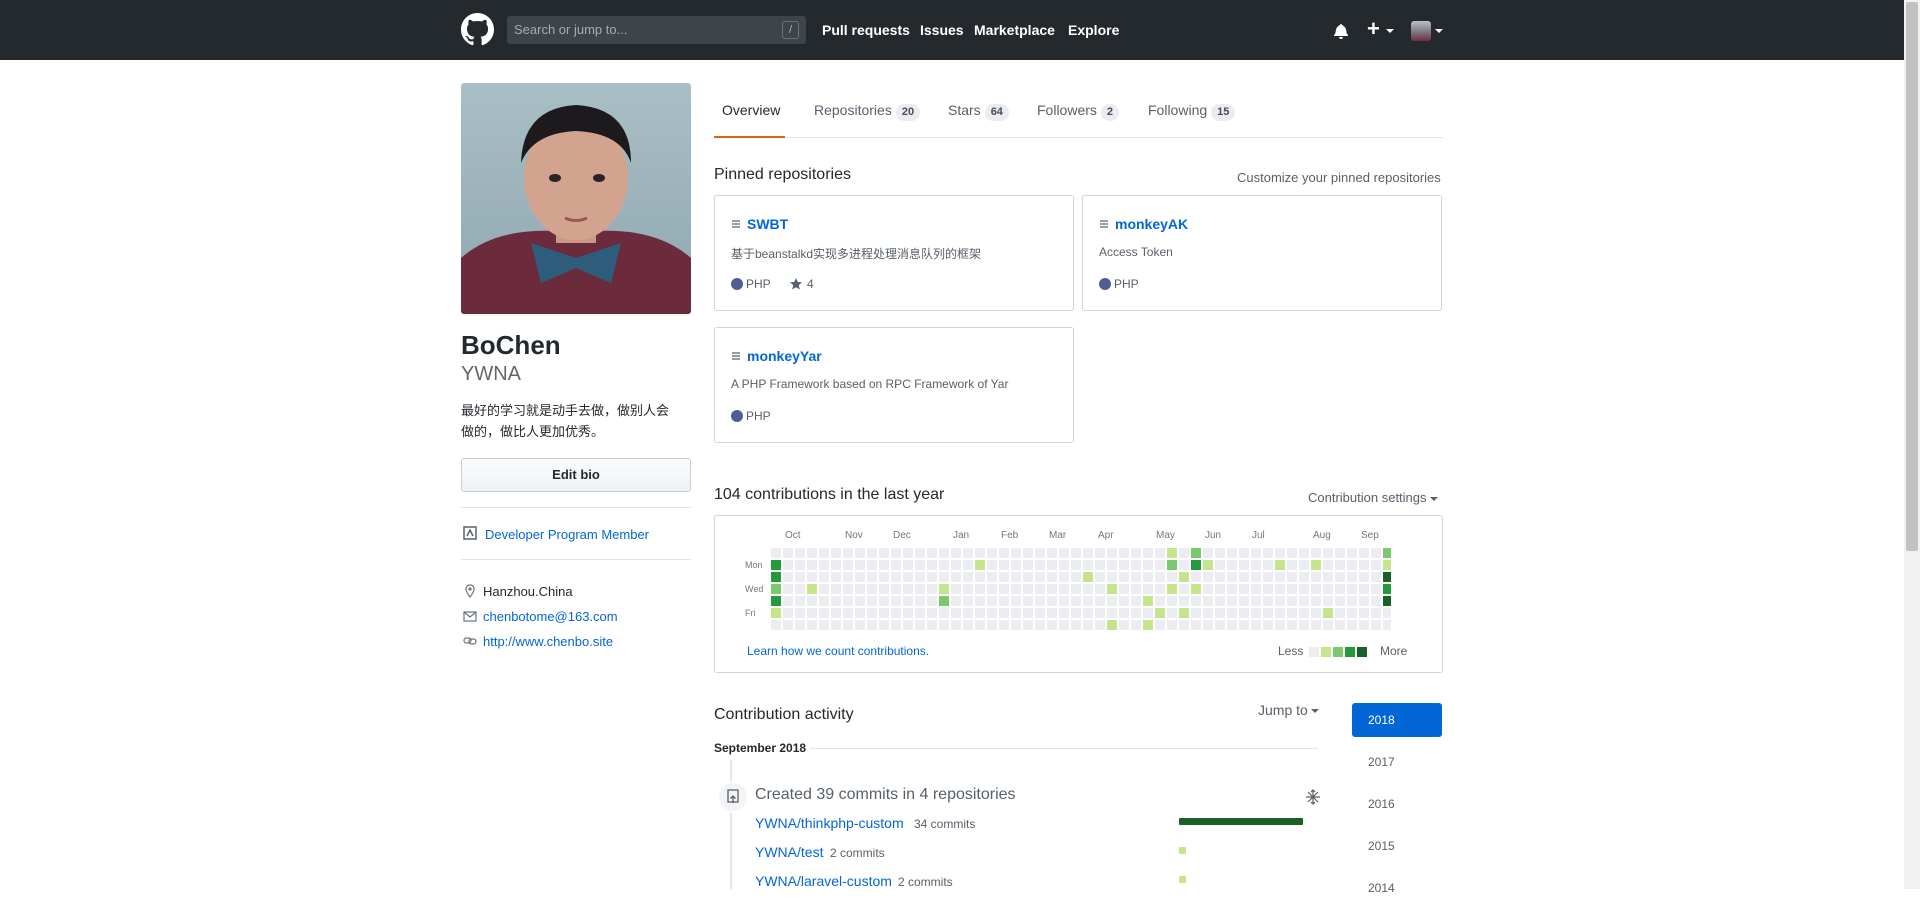 The image size is (1920, 905). What do you see at coordinates (1014, 30) in the screenshot?
I see `nav-marketplace: Marketplace` at bounding box center [1014, 30].